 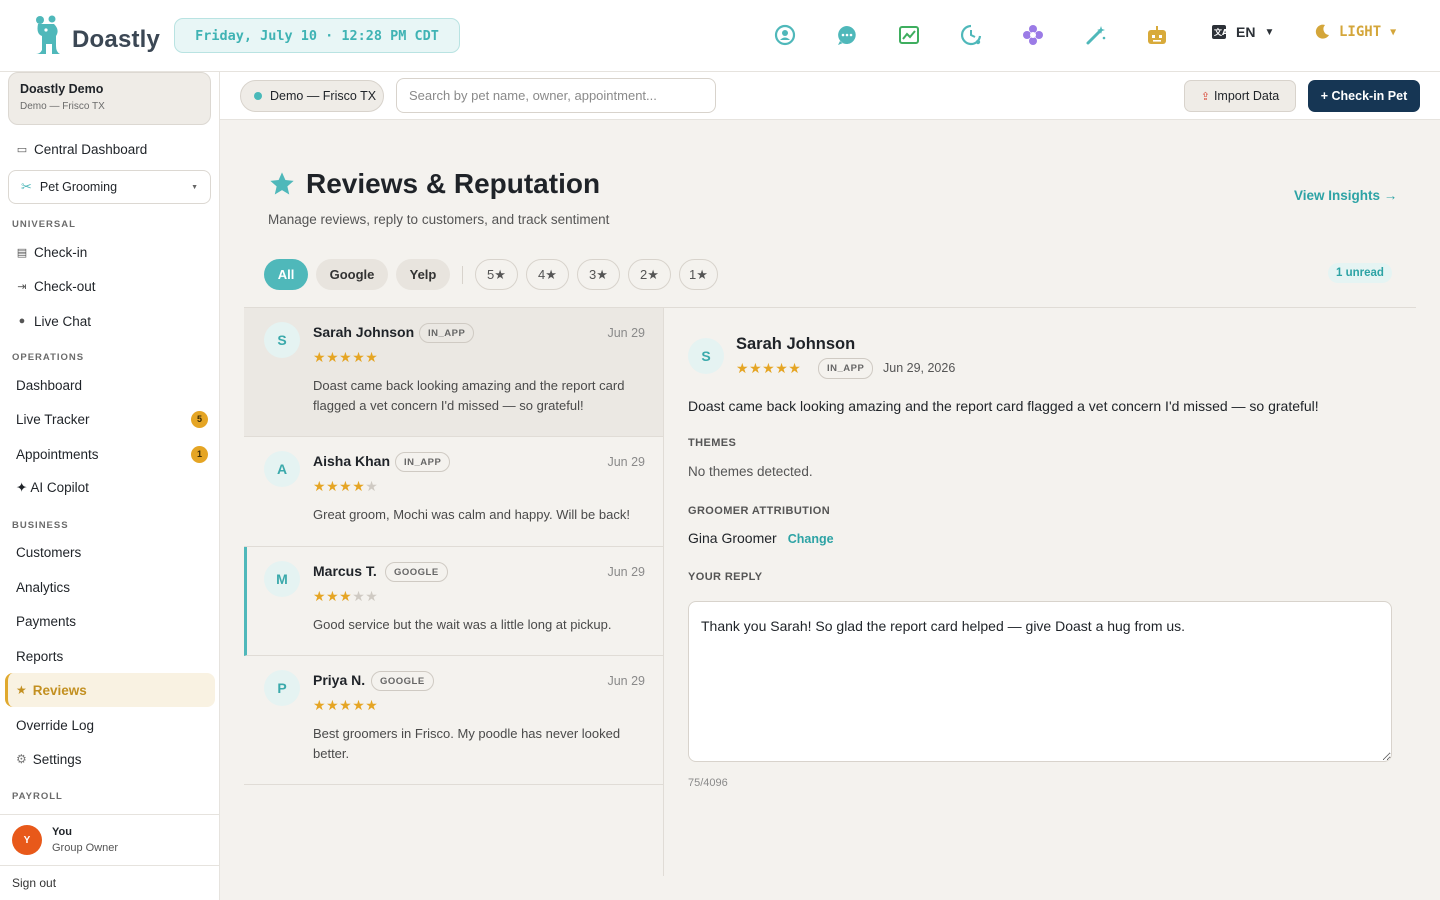 I want to click on location-selector: Demo — Frisco TX, so click(x=312, y=96).